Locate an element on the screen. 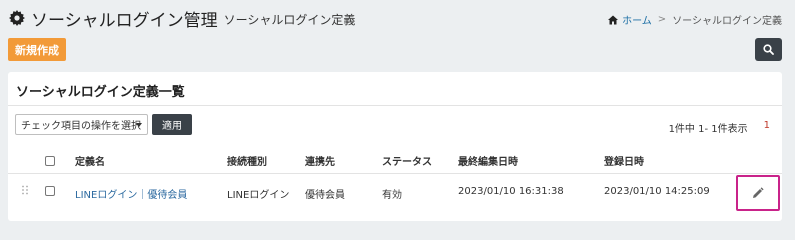 The width and height of the screenshot is (795, 240). search-icon is located at coordinates (768, 49).